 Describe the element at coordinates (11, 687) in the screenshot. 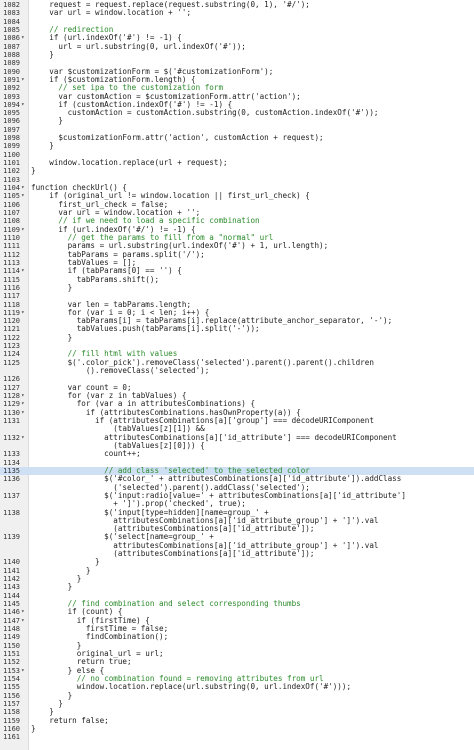

I see `line-number: 1155` at that location.